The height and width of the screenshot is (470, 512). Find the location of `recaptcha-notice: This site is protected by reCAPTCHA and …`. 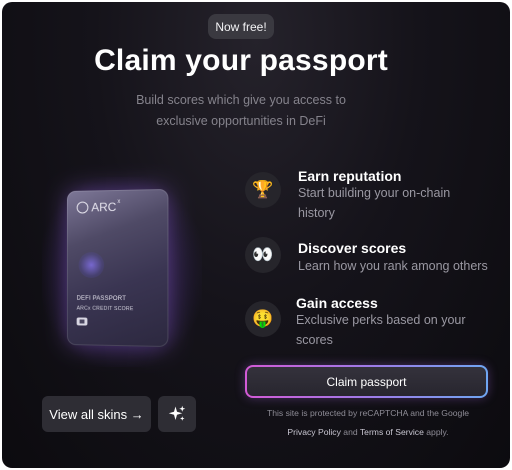

recaptcha-notice: This site is protected by reCAPTCHA and … is located at coordinates (368, 423).